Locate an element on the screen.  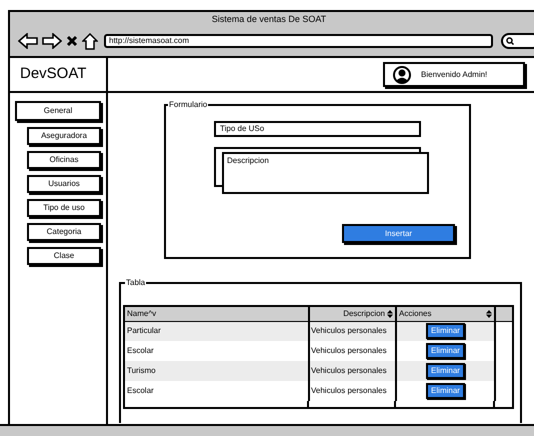
text-field: Tipo de USo is located at coordinates (317, 129).